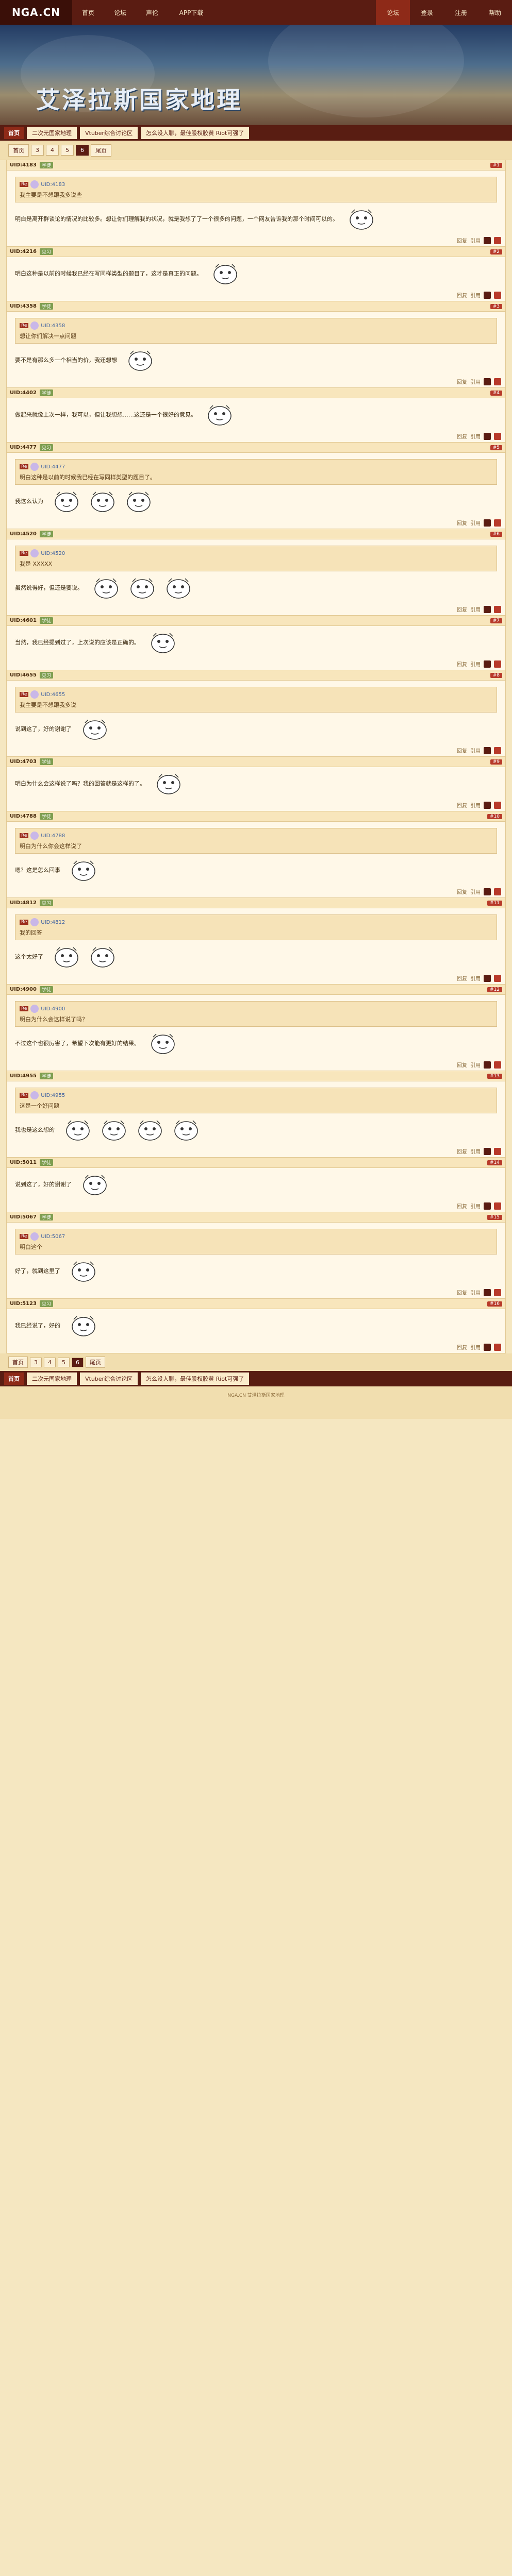 Image resolution: width=512 pixels, height=2576 pixels. I want to click on quote-author: UID:4183, so click(53, 185).